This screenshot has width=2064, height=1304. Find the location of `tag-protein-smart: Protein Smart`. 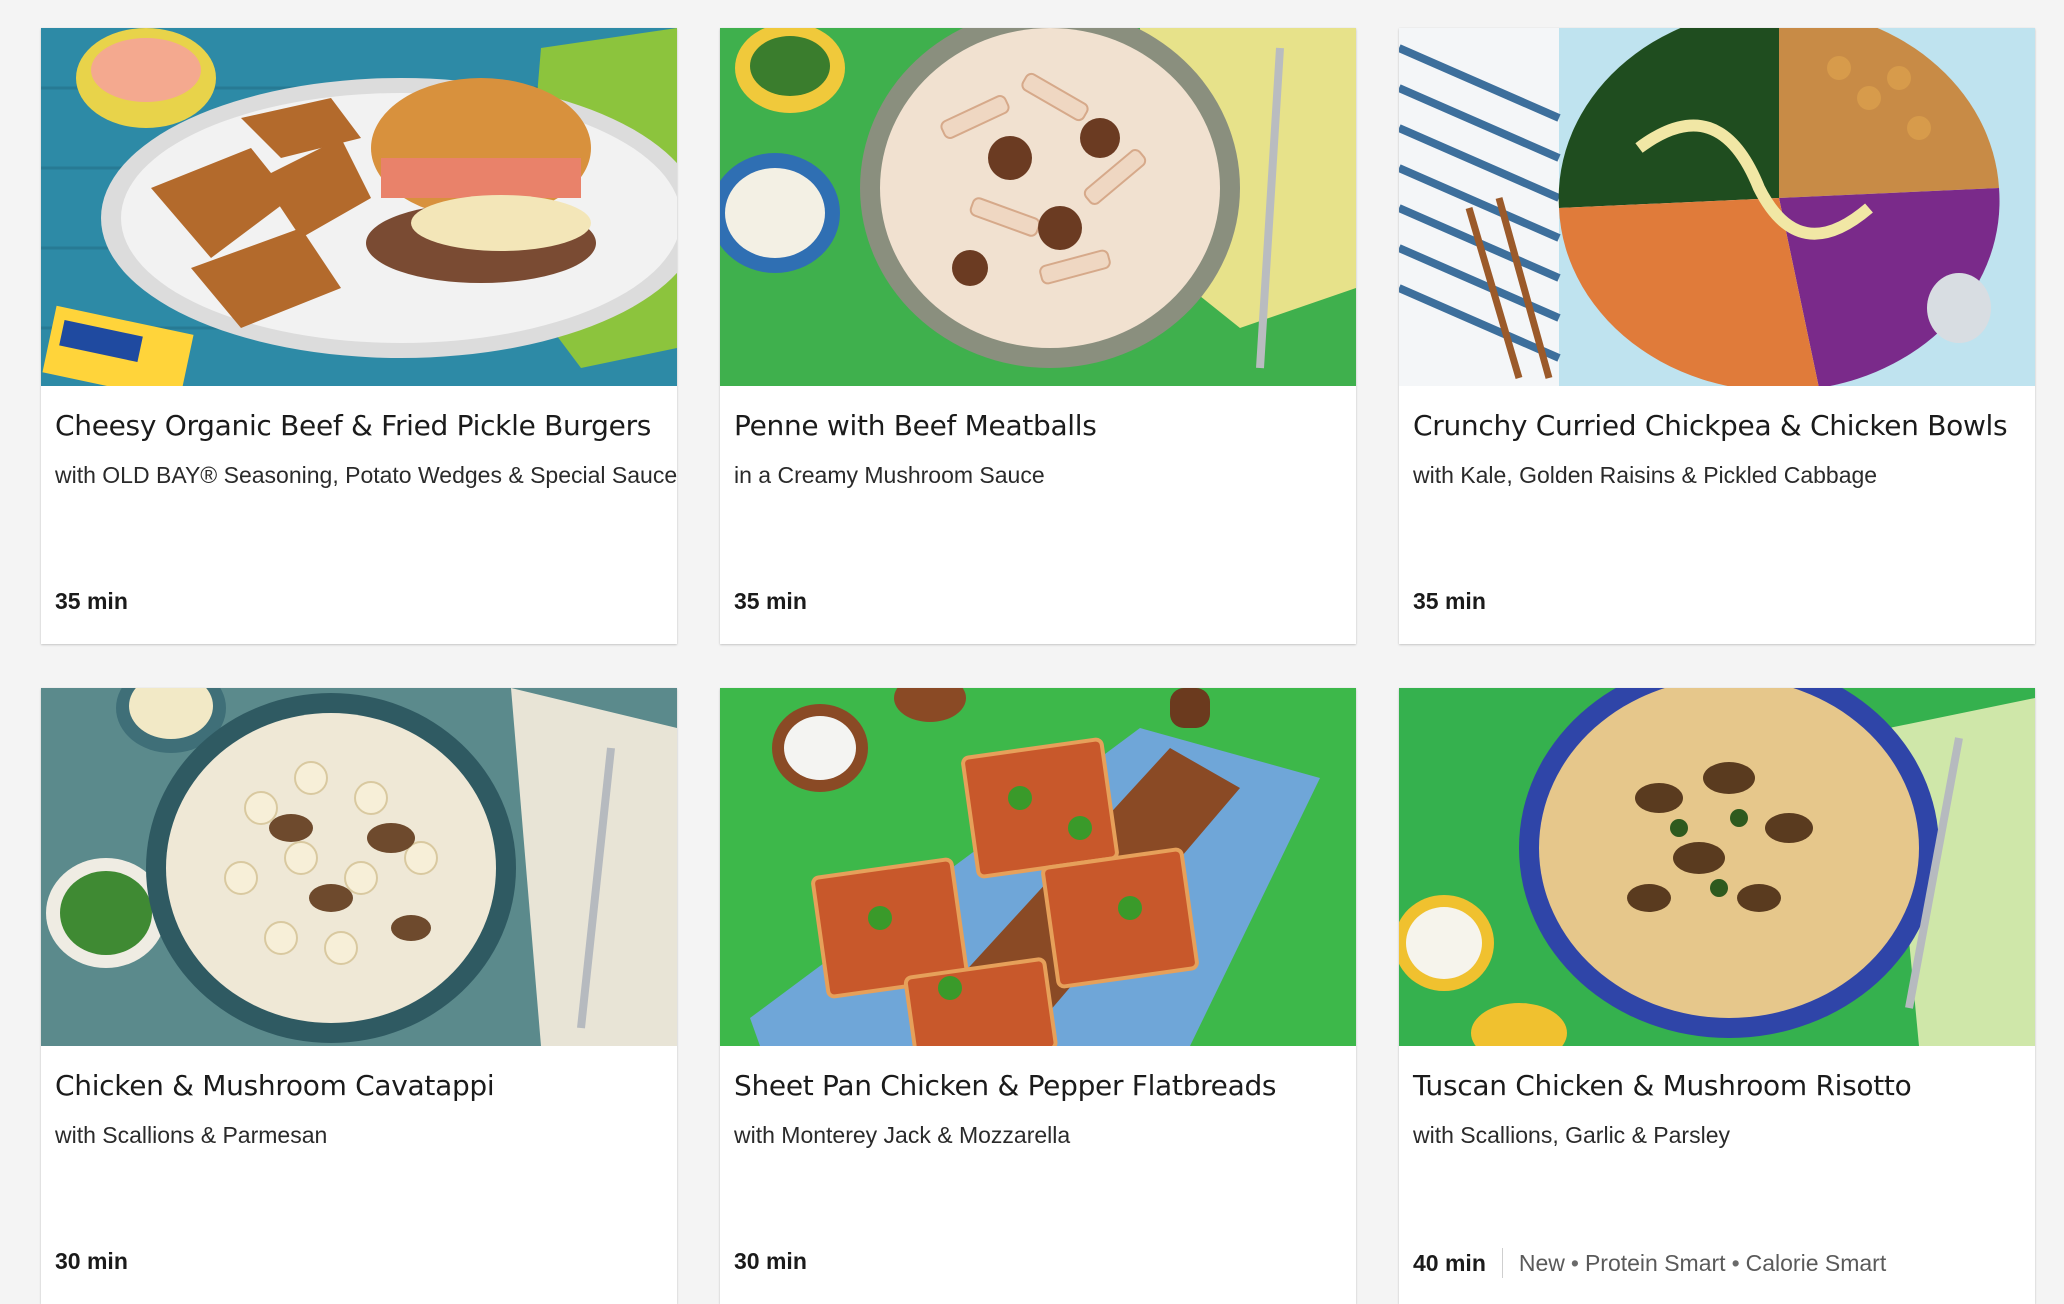

tag-protein-smart: Protein Smart is located at coordinates (1655, 1262).